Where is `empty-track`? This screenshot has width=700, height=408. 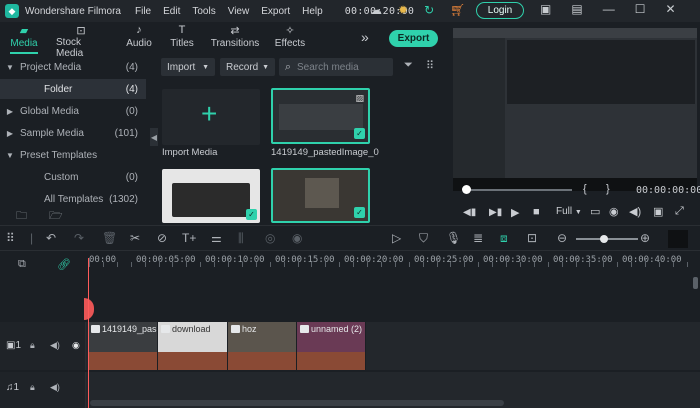
empty-track is located at coordinates (393, 299).